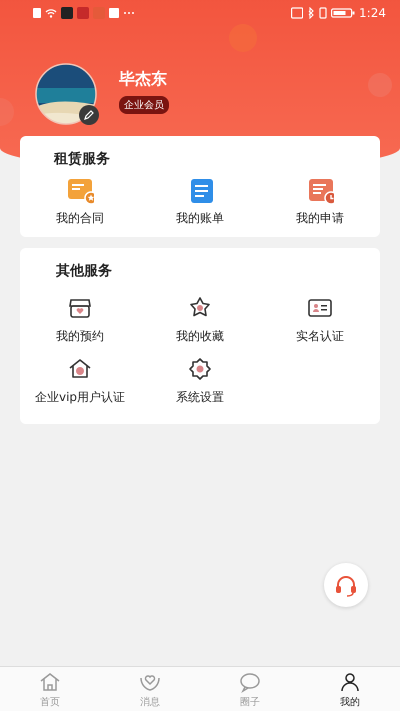 This screenshot has height=711, width=400. What do you see at coordinates (200, 201) in the screenshot?
I see `service-item: 我的账单` at bounding box center [200, 201].